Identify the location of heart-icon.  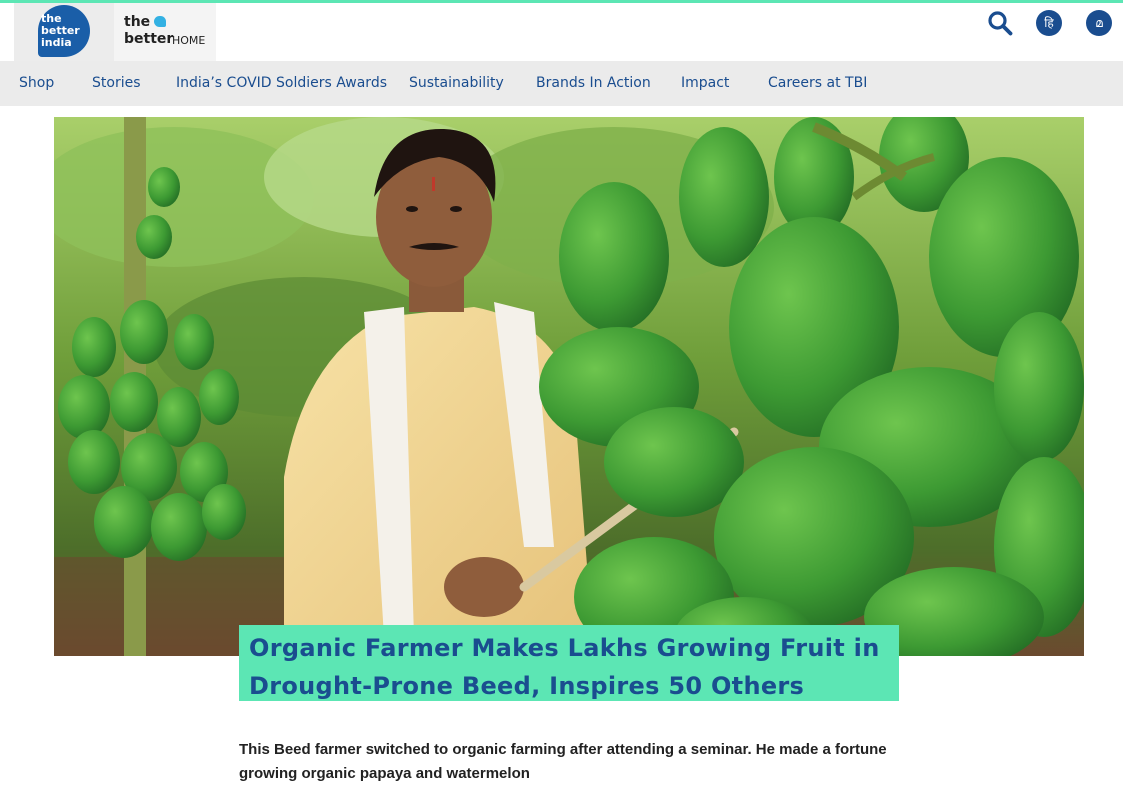
(160, 21).